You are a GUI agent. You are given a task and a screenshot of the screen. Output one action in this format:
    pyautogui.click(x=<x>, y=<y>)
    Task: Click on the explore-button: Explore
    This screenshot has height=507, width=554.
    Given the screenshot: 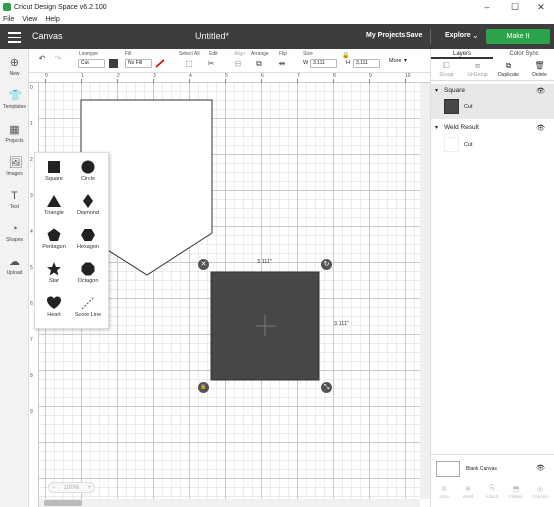 What is the action you would take?
    pyautogui.click(x=458, y=35)
    